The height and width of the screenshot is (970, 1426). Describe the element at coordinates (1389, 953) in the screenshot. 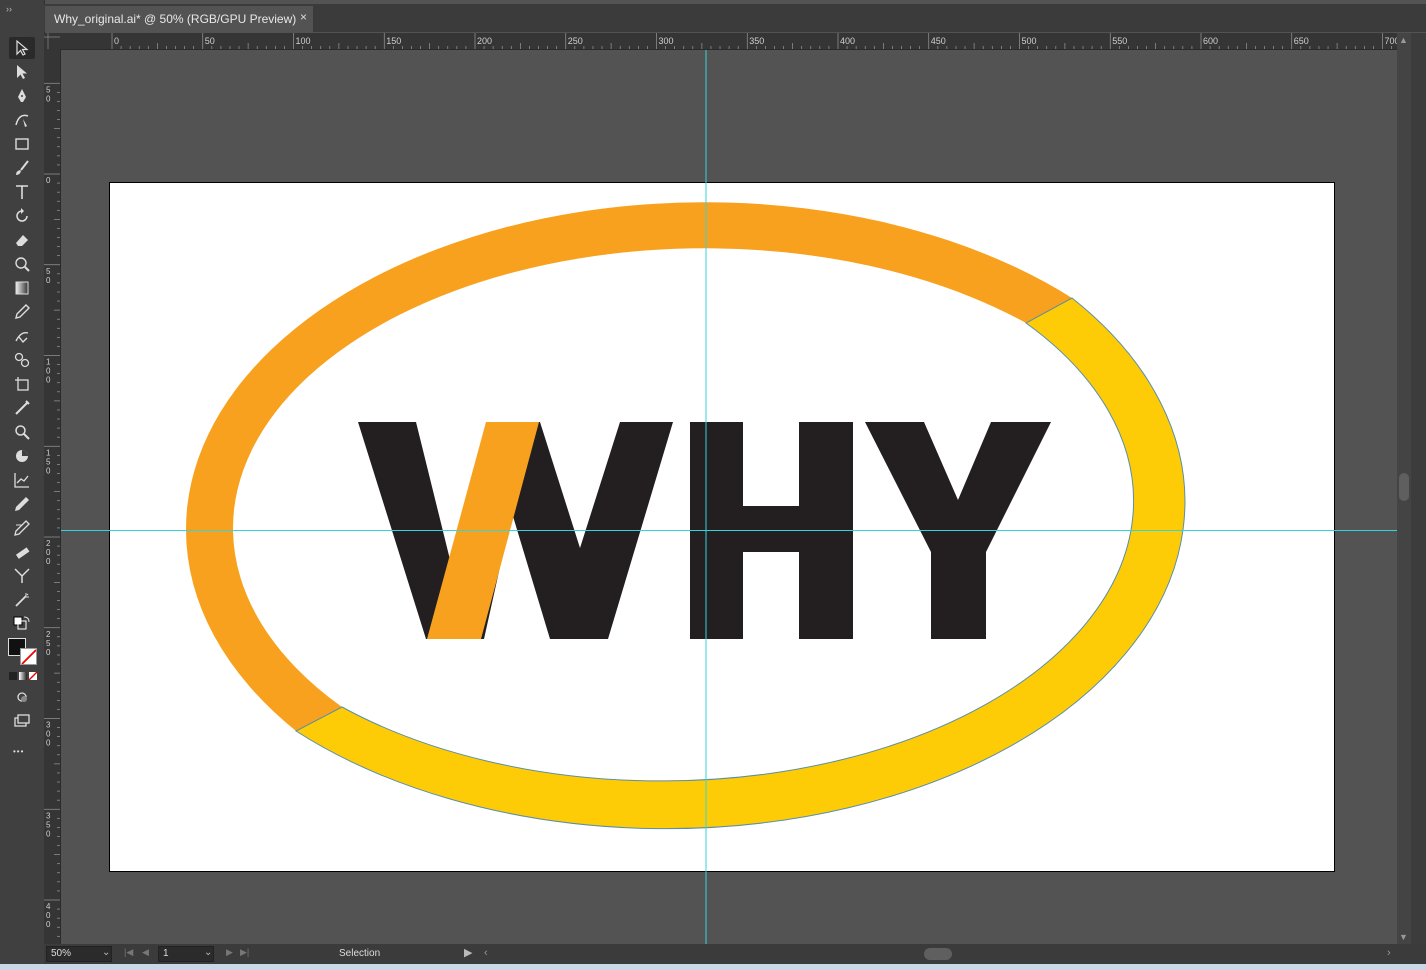

I see `scroll-right-icon: ›` at that location.